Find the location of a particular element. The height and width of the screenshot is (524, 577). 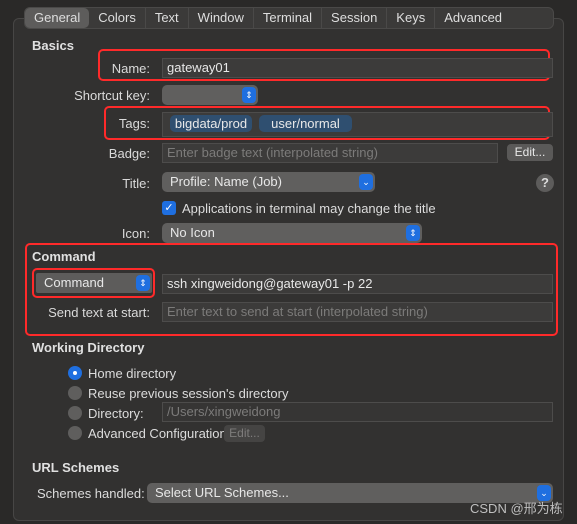

home-directory-label: Home directory is located at coordinates (132, 373).